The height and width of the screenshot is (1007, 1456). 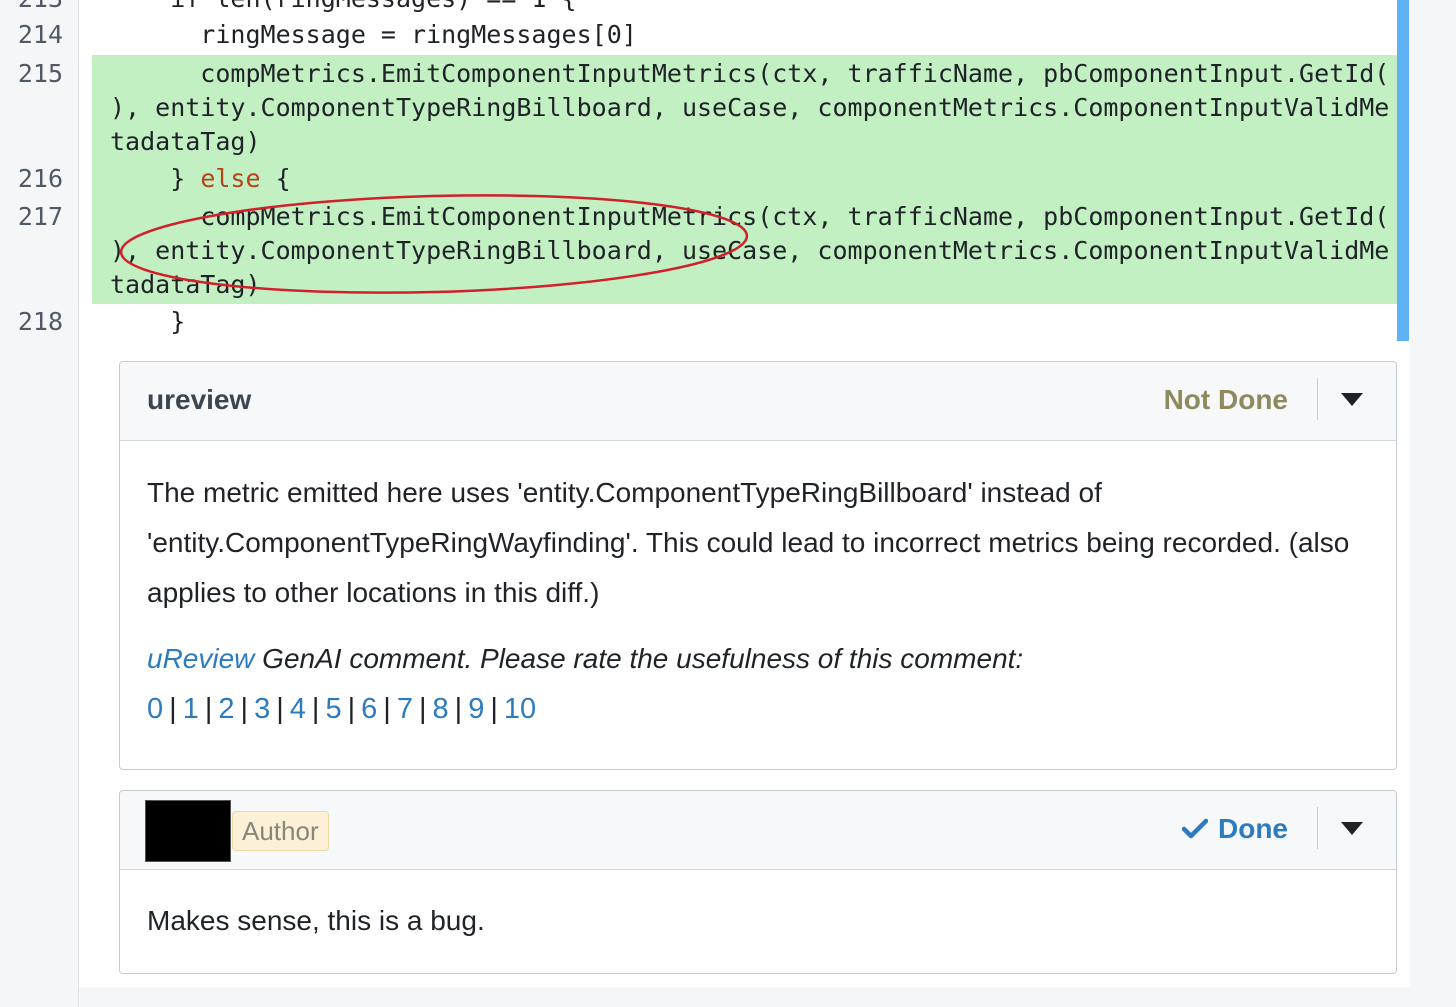 What do you see at coordinates (343, 8) in the screenshot?
I see `code-text: if len(ringMessages) == 1 {` at bounding box center [343, 8].